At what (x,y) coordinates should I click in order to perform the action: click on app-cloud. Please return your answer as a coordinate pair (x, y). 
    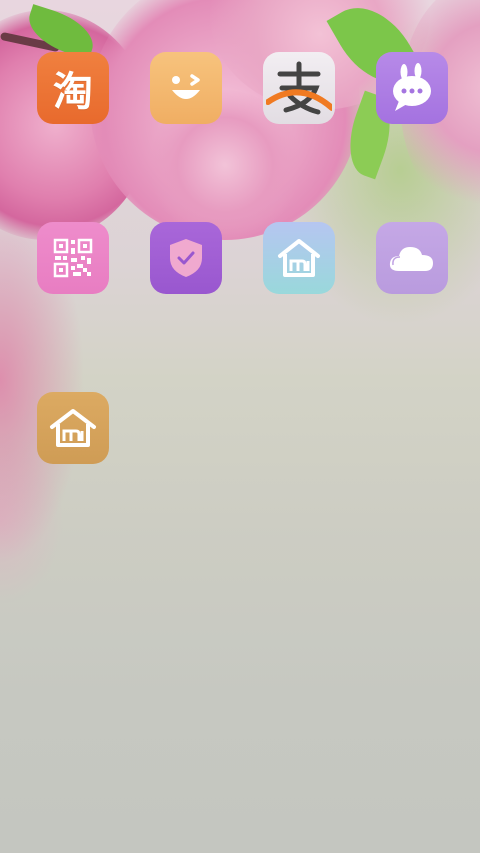
    Looking at the image, I should click on (412, 258).